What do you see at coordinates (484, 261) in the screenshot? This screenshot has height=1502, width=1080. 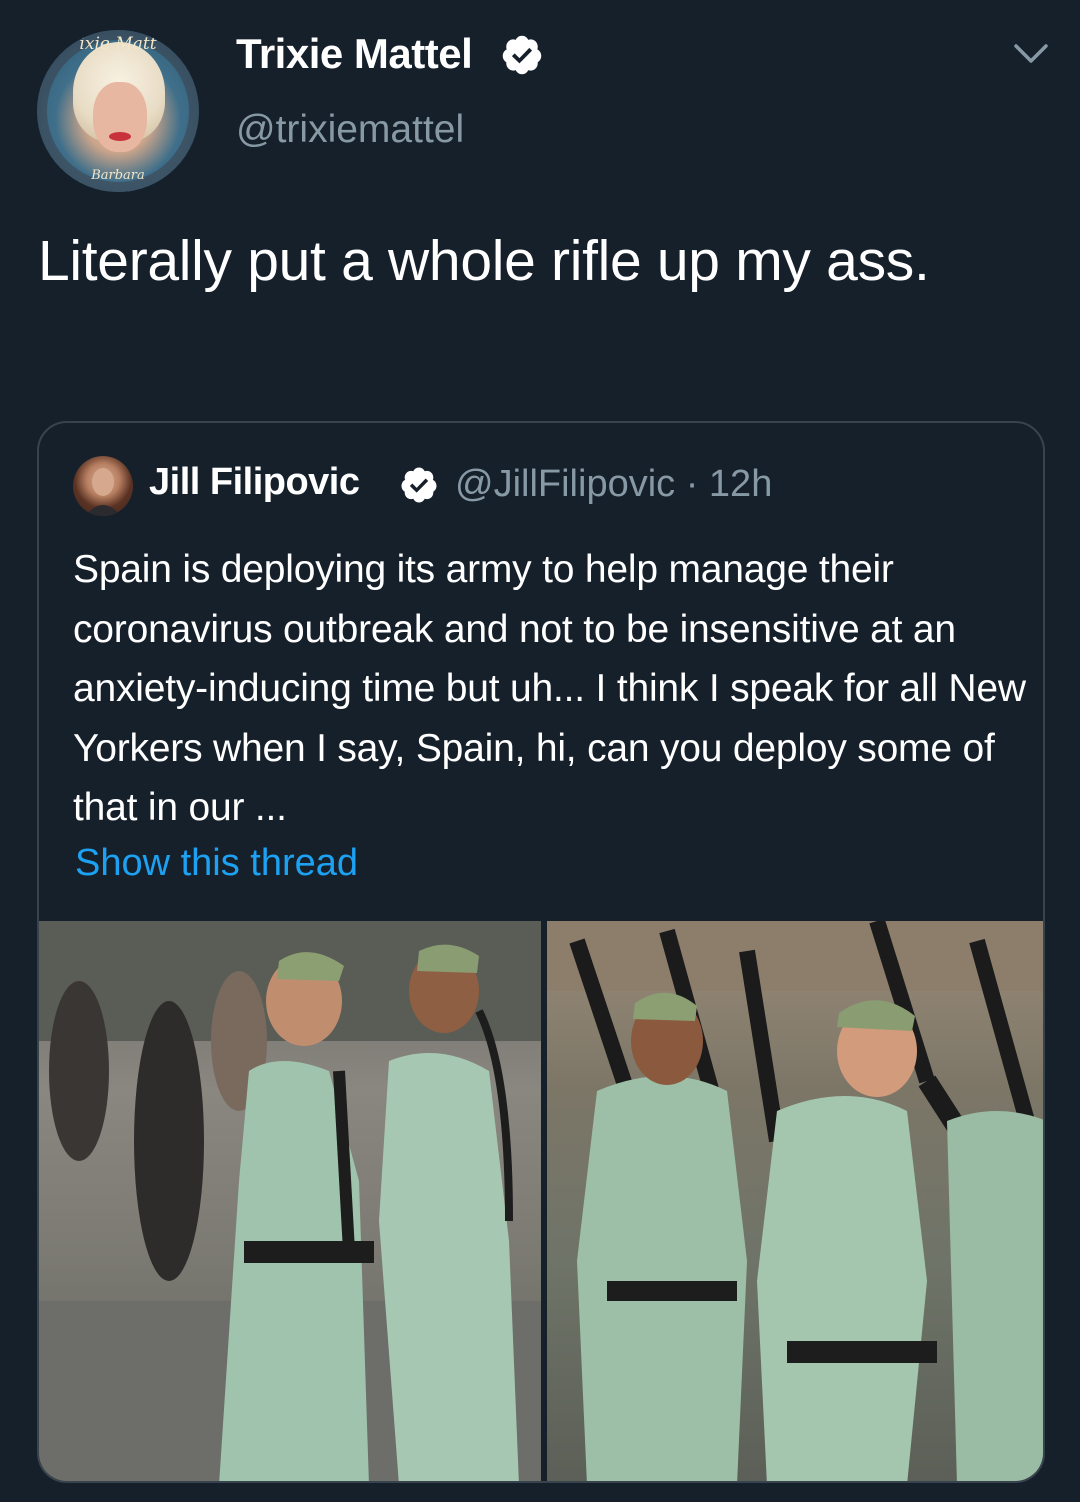 I see `tweet-text: Literally put a whole rifle up my ass.` at bounding box center [484, 261].